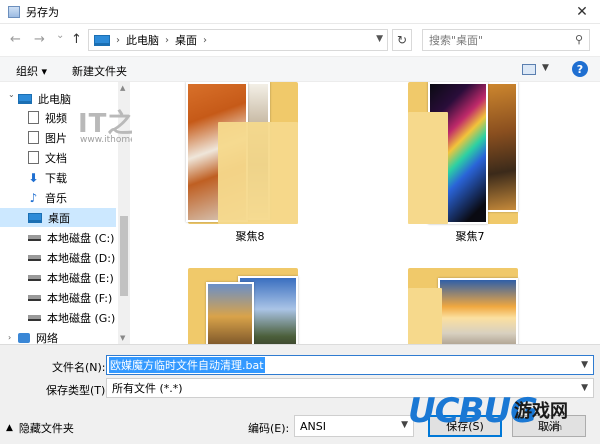  I want to click on sidebar-item-desktop: 桌面, so click(58, 217).